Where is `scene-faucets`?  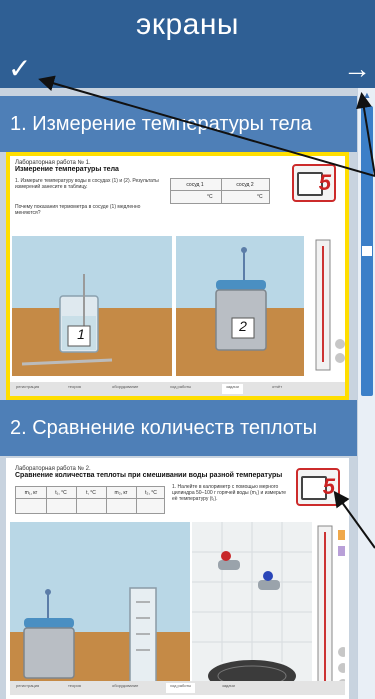
scene-faucets is located at coordinates (252, 608).